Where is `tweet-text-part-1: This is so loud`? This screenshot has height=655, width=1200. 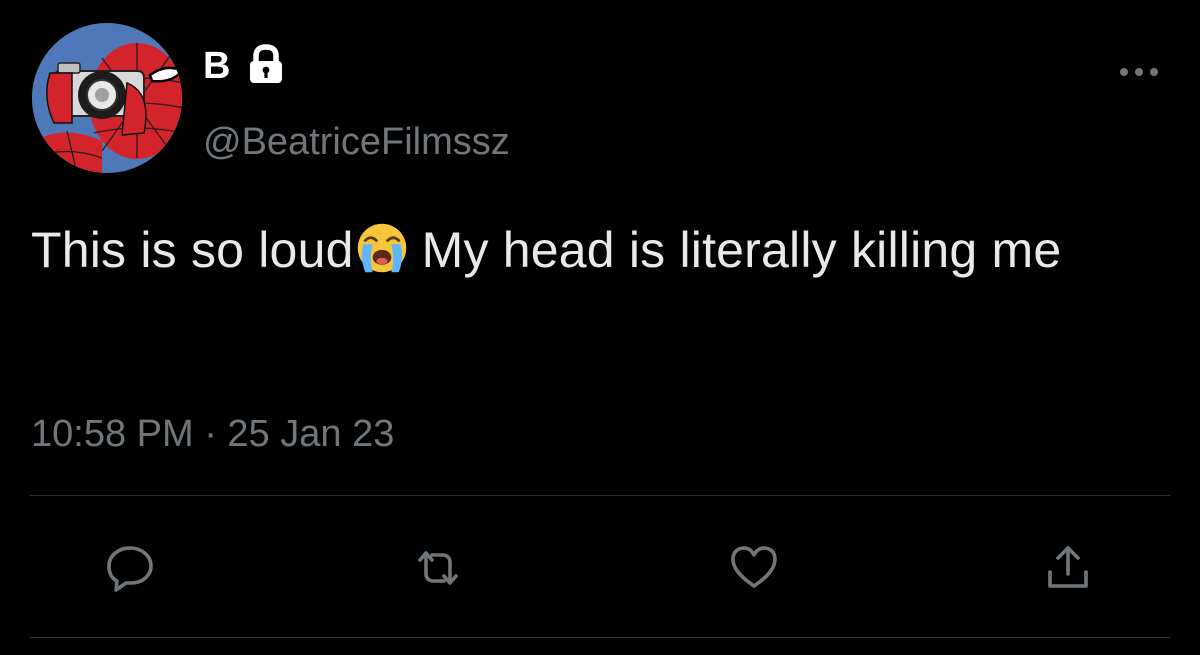
tweet-text-part-1: This is so loud is located at coordinates (192, 250).